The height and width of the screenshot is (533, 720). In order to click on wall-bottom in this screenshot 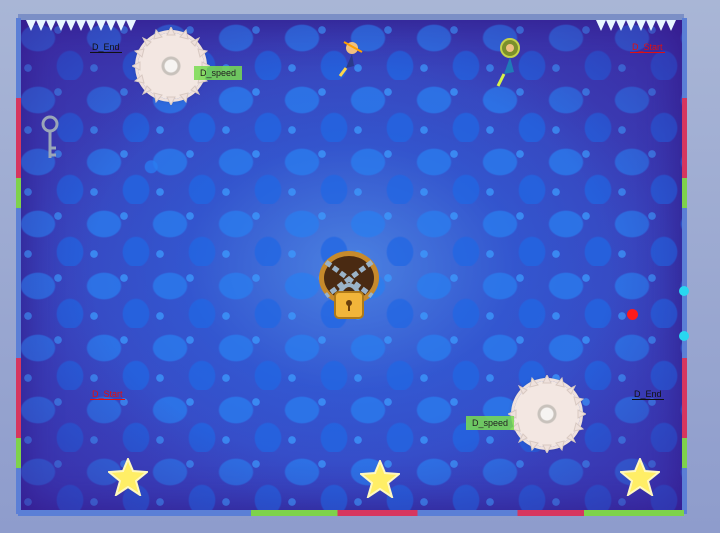, I will do `click(351, 513)`.